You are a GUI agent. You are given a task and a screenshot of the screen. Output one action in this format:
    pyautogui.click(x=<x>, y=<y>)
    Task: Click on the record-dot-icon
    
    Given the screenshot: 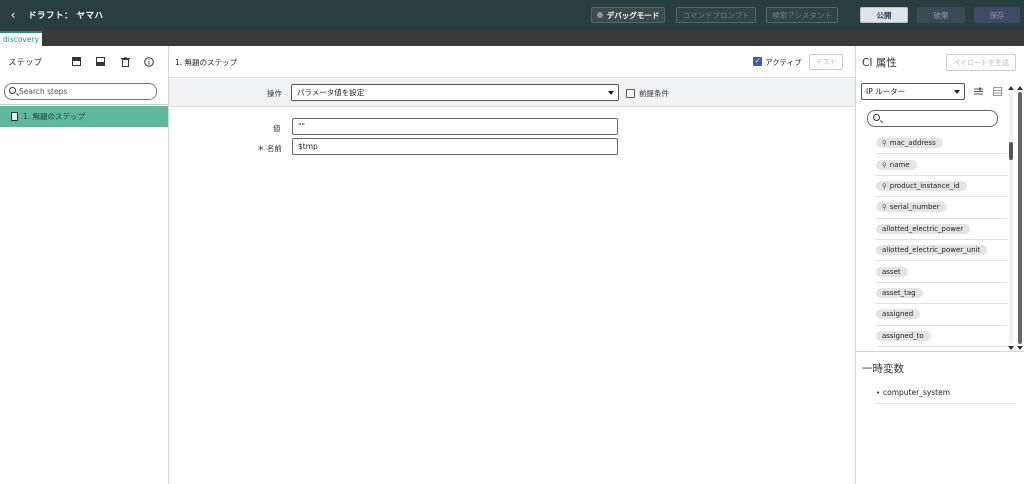 What is the action you would take?
    pyautogui.click(x=599, y=15)
    